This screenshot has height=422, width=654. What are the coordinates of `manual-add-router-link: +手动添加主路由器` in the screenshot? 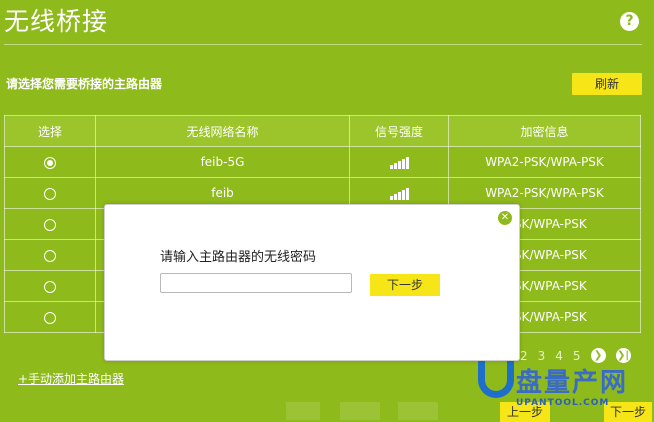 It's located at (71, 378).